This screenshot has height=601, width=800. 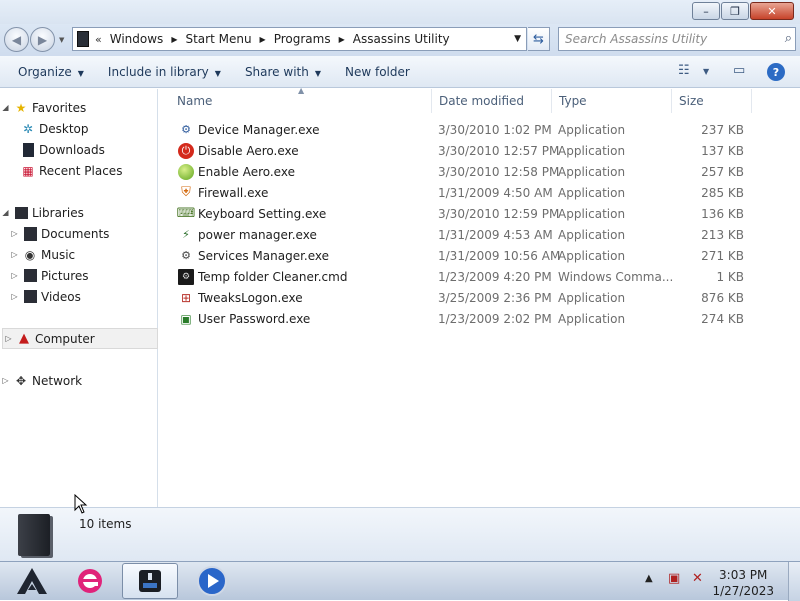 I want to click on sidebar-item-desktop: ✲ Desktop, so click(x=79, y=128).